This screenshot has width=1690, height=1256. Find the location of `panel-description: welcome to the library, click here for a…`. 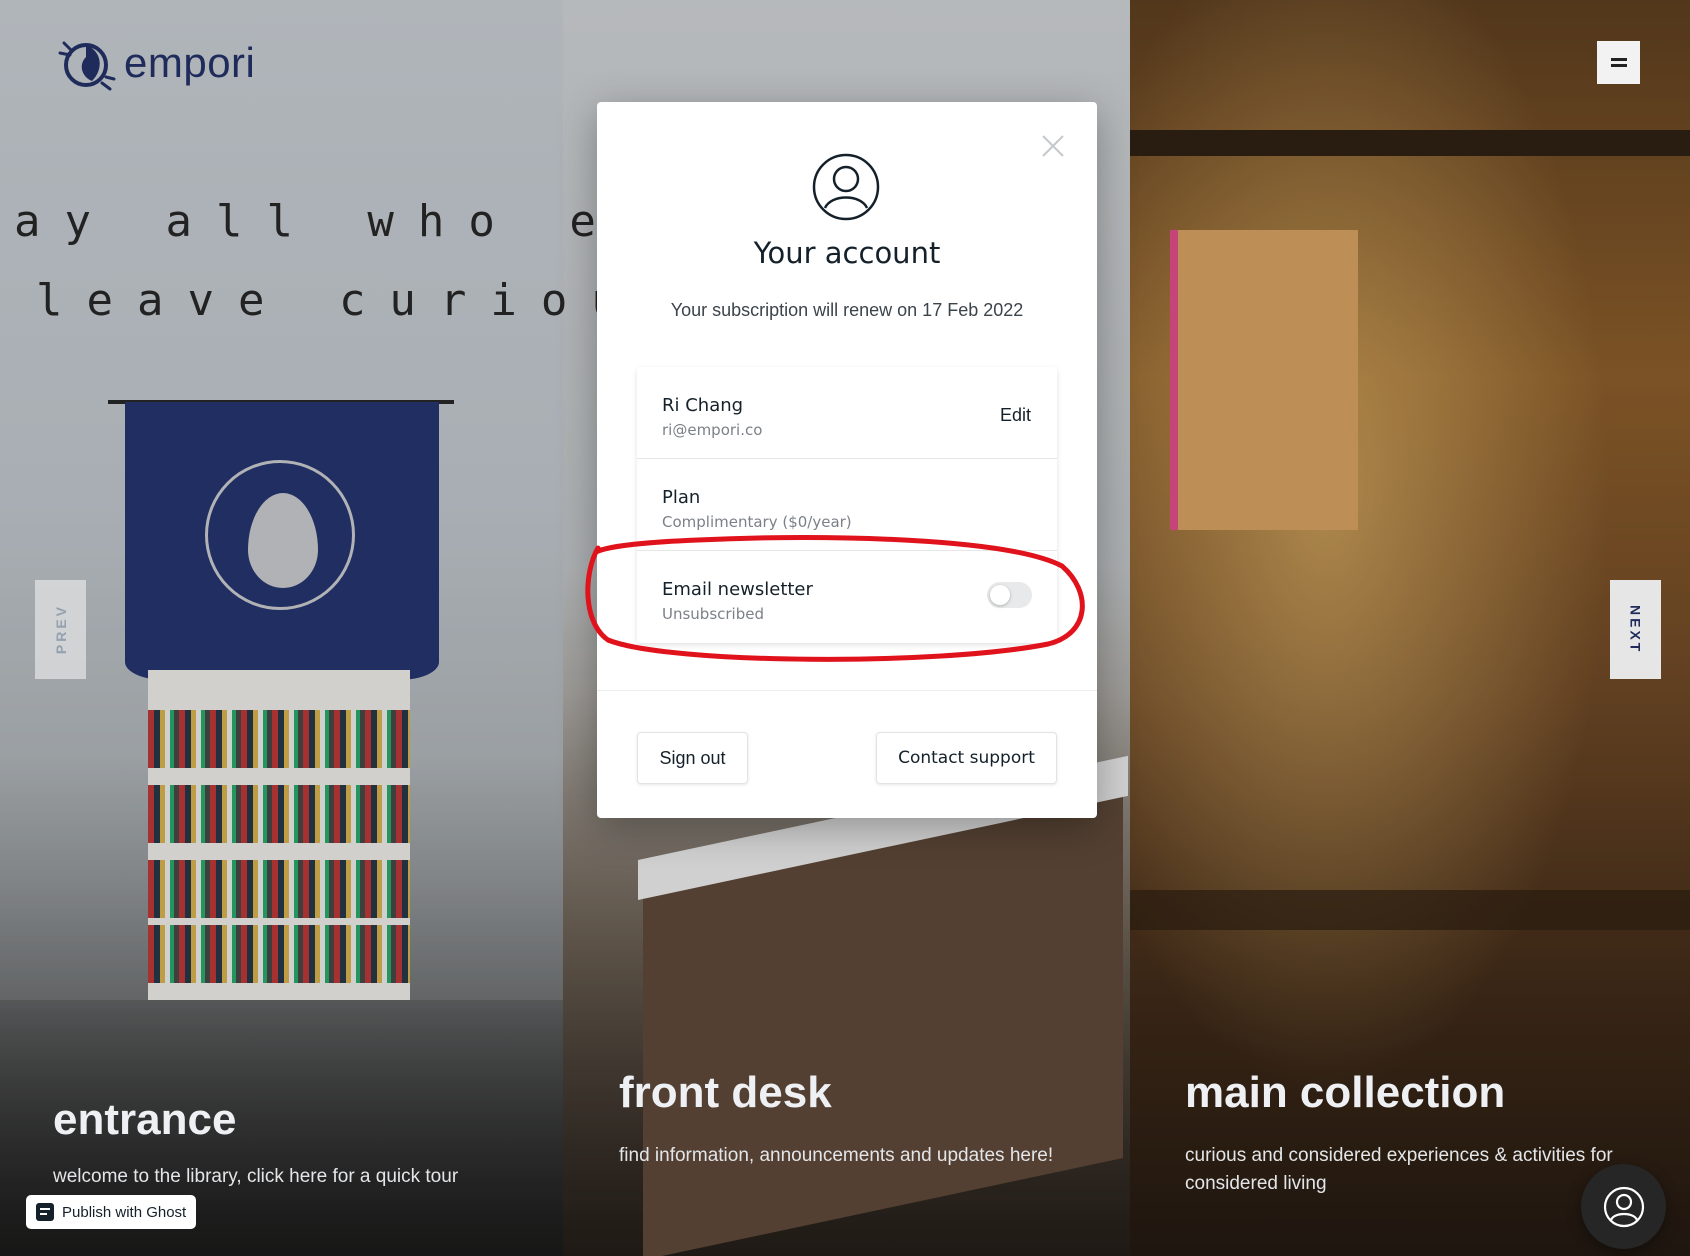

panel-description: welcome to the library, click here for a… is located at coordinates (256, 1176).